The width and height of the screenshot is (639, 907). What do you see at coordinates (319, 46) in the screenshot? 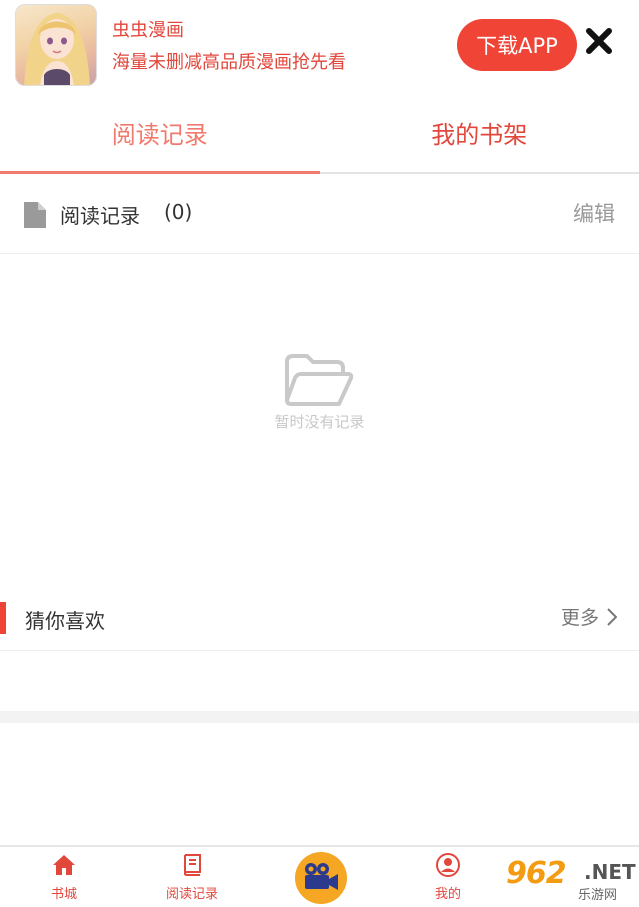
I see `app-download-banner: 虫虫漫画 海量未删减高品质漫画抢先看 下载APP` at bounding box center [319, 46].